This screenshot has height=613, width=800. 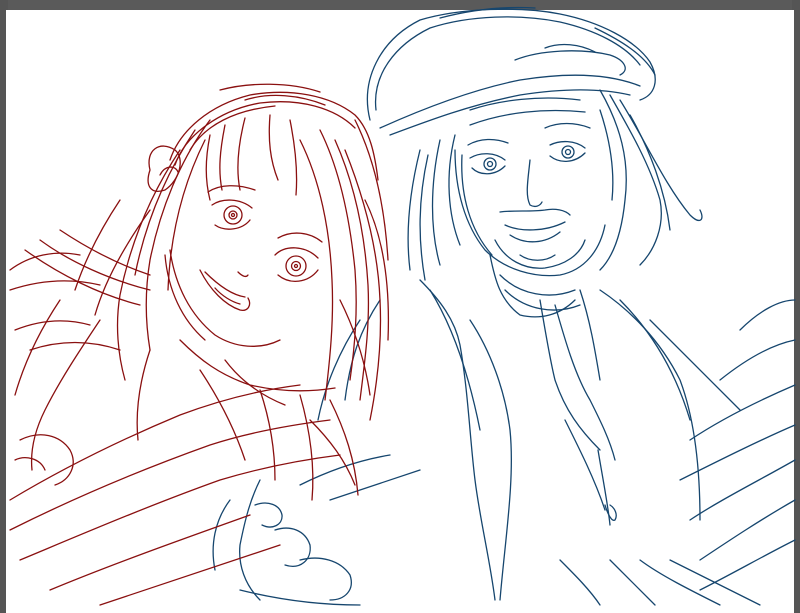 I want to click on girl-face, so click(x=243, y=266).